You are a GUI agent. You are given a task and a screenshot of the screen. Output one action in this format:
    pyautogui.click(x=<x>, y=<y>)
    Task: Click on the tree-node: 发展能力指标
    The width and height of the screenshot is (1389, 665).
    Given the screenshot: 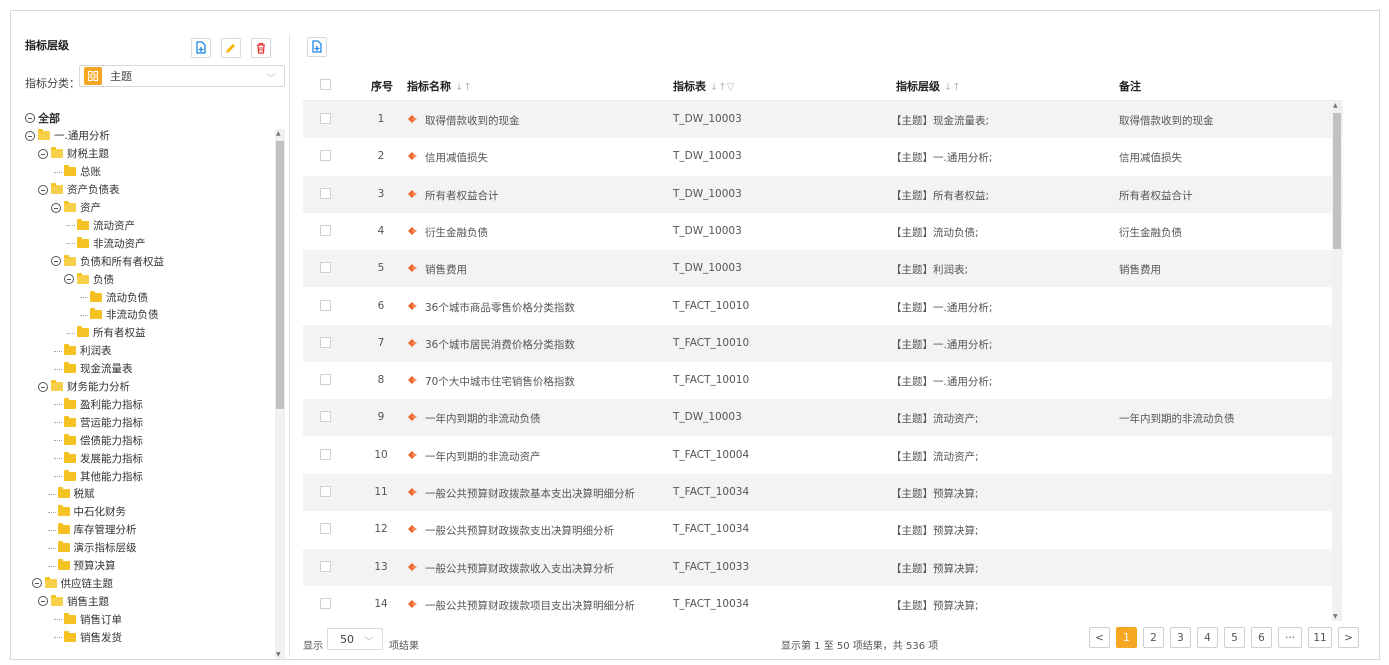 What is the action you would take?
    pyautogui.click(x=103, y=458)
    